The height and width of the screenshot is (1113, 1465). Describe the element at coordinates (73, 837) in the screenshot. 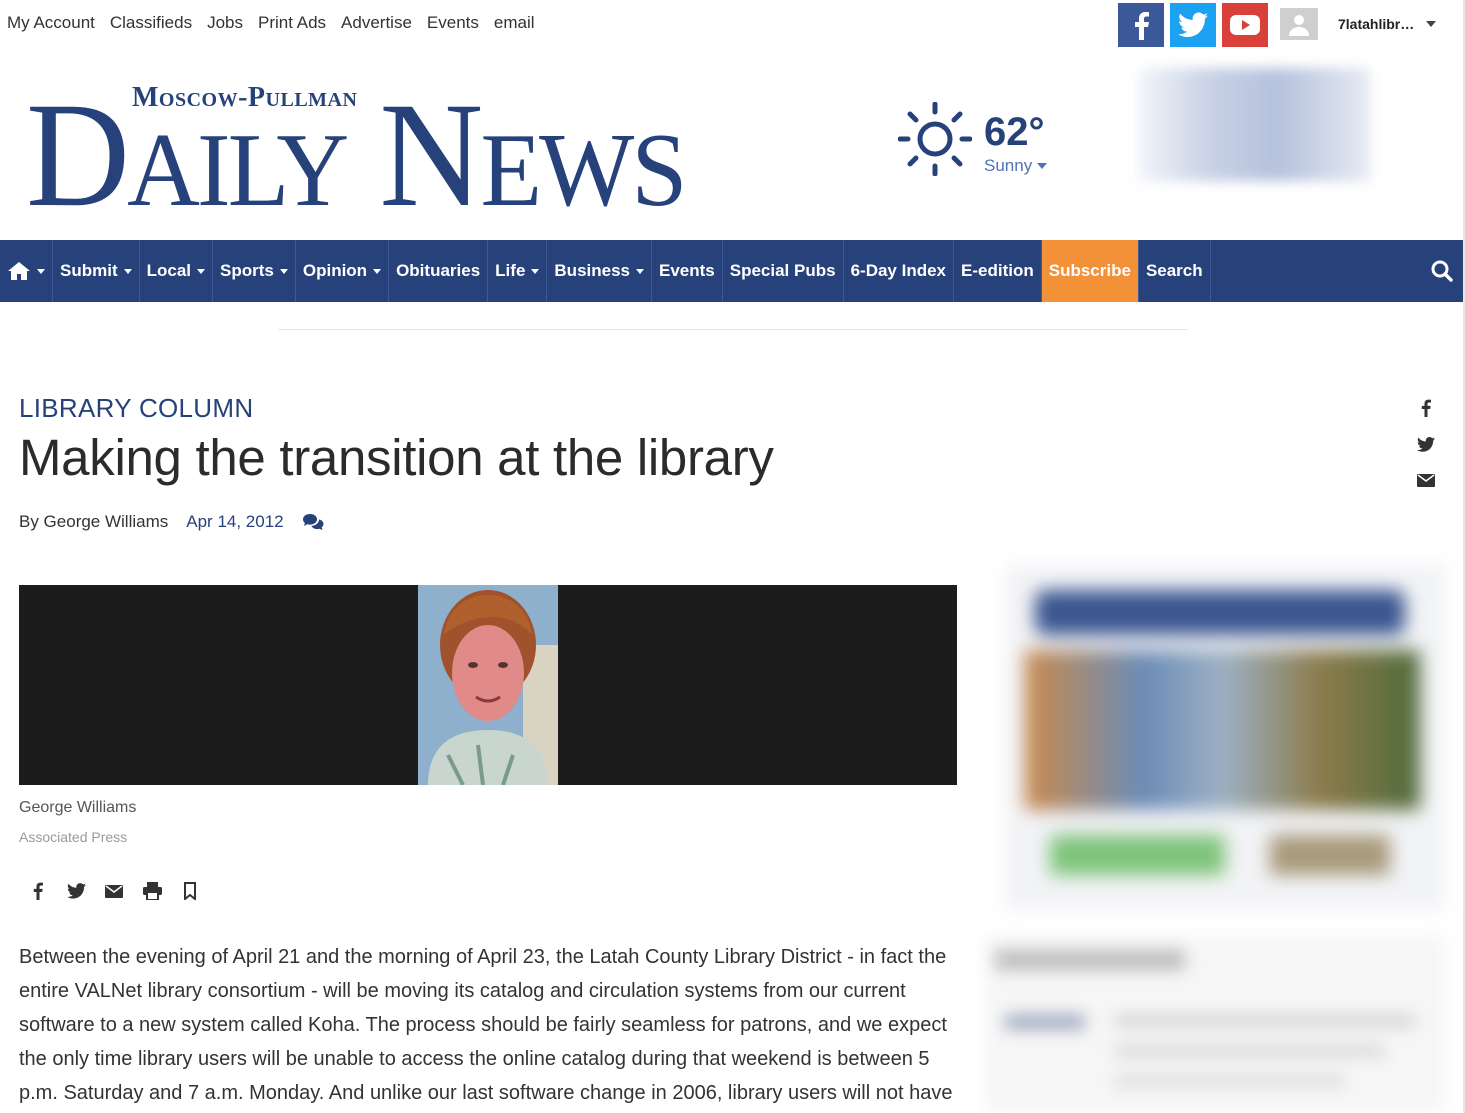

I see `photo-credit: Associated Press` at that location.